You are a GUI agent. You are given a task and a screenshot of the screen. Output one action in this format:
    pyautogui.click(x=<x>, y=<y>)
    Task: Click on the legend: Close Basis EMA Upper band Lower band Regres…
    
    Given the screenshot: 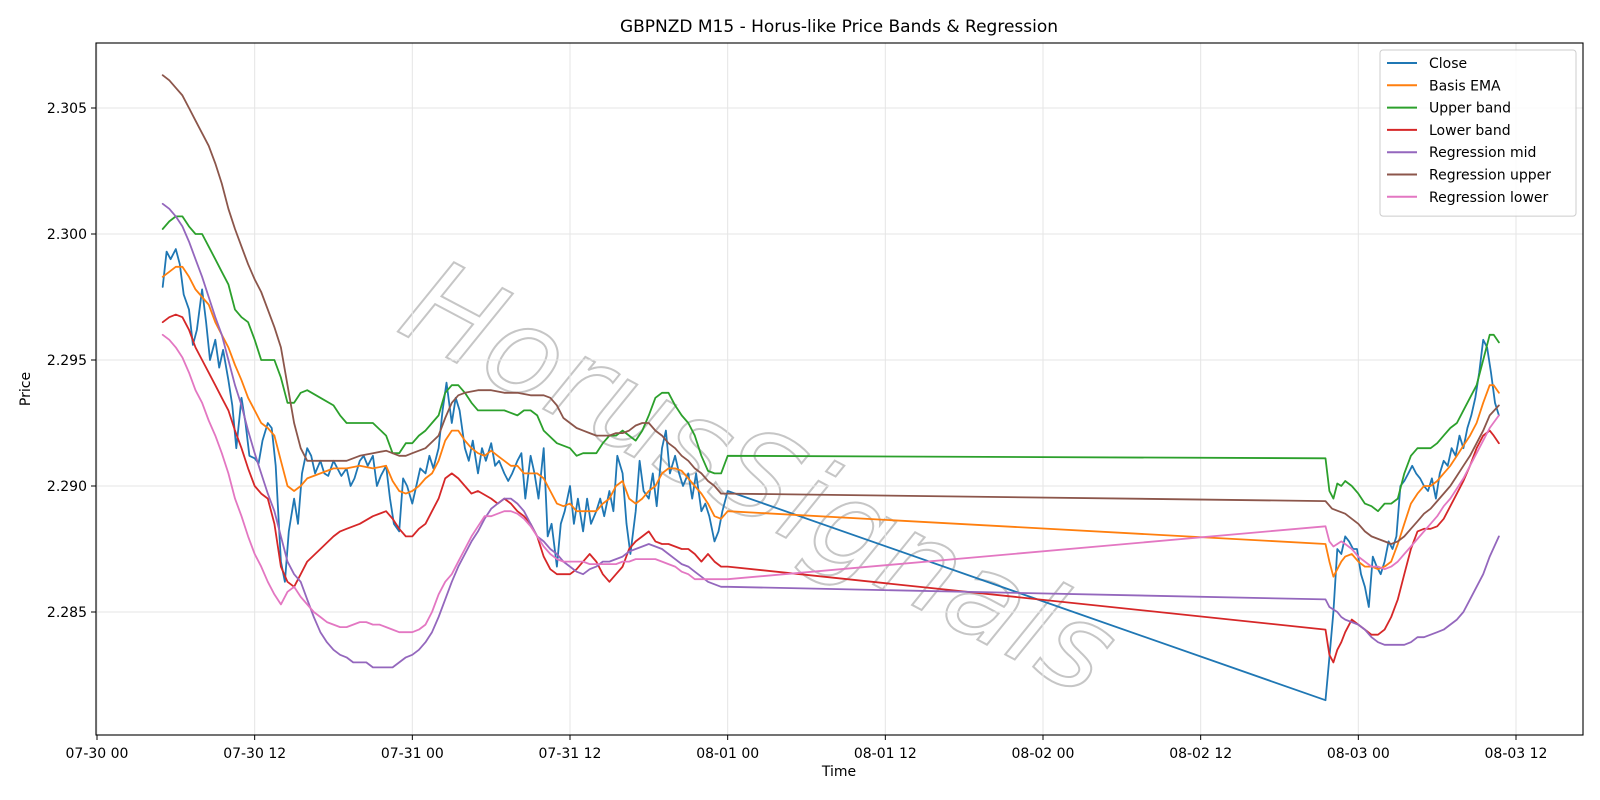 What is the action you would take?
    pyautogui.click(x=1478, y=133)
    